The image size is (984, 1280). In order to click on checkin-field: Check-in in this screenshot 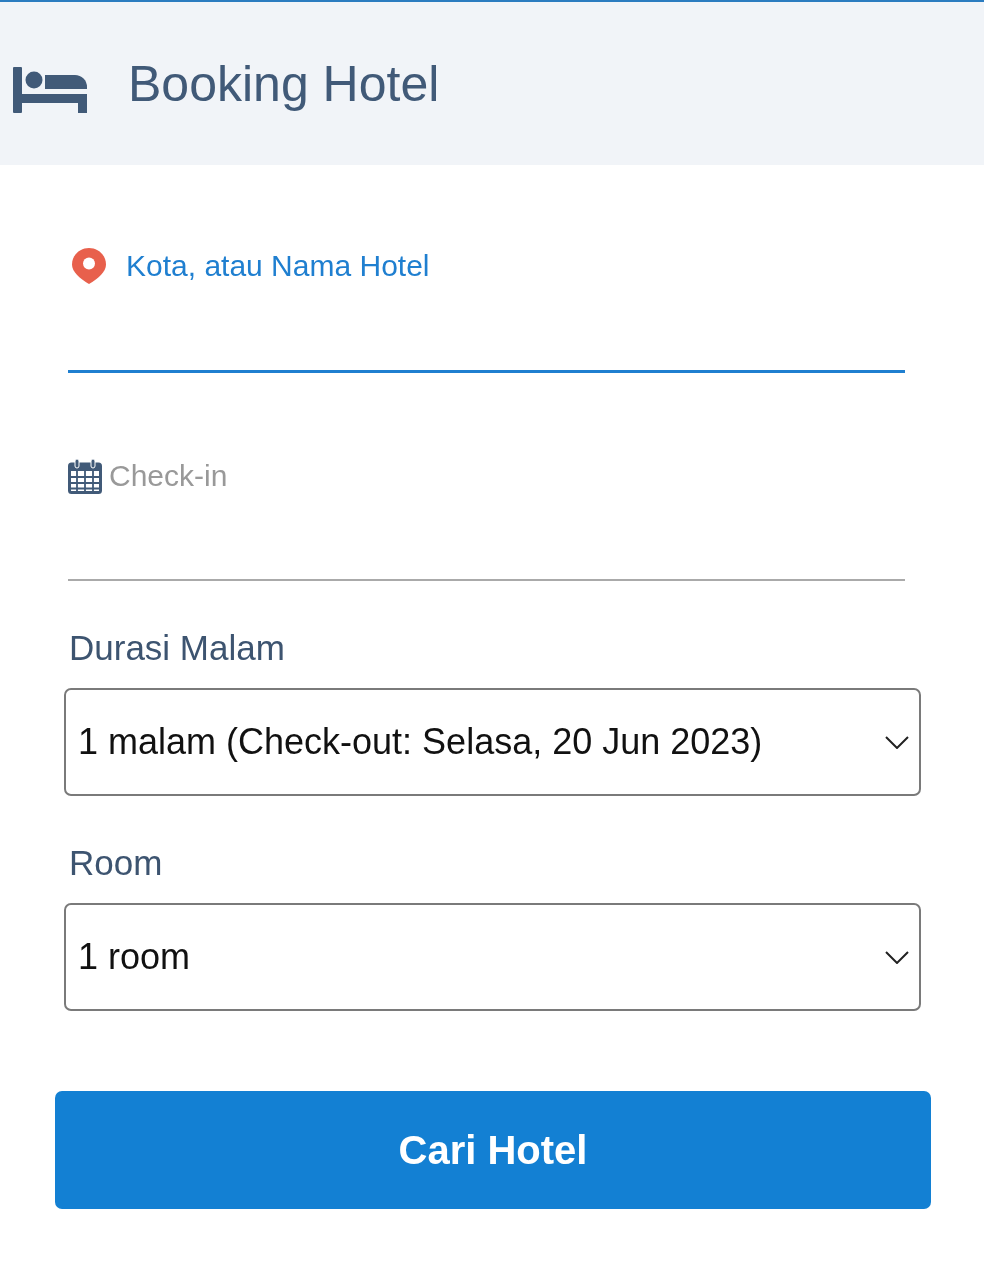, I will do `click(486, 519)`.